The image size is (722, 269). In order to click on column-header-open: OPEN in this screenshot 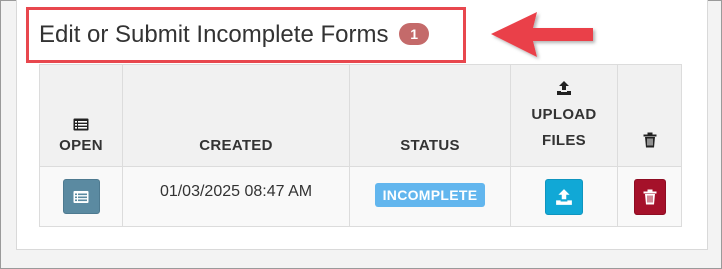, I will do `click(81, 115)`.